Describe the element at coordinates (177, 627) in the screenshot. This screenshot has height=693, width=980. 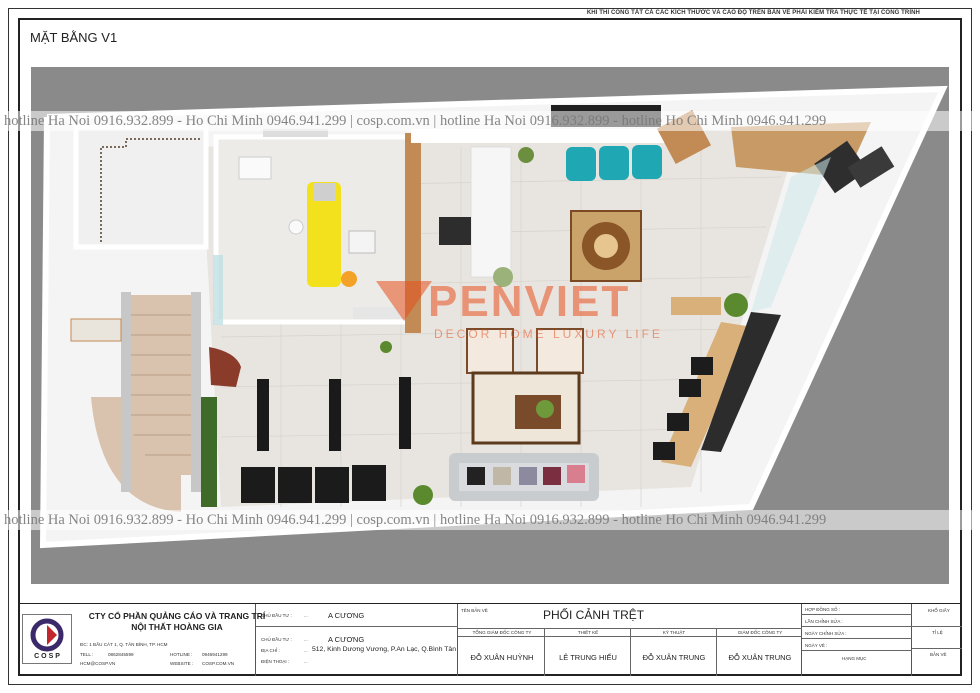
I see `company-name-line2: NỘI THẤT HOÀNG GIA` at that location.